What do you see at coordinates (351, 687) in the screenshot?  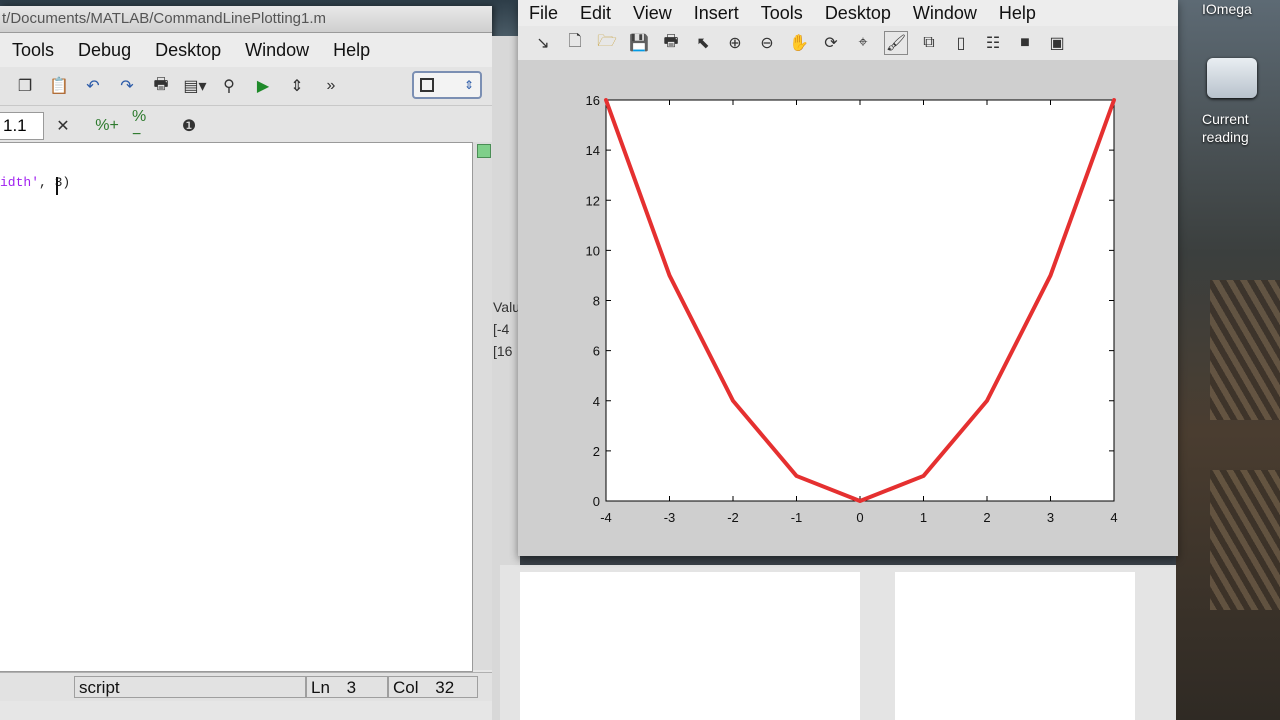 I see `status-line-value: 3` at bounding box center [351, 687].